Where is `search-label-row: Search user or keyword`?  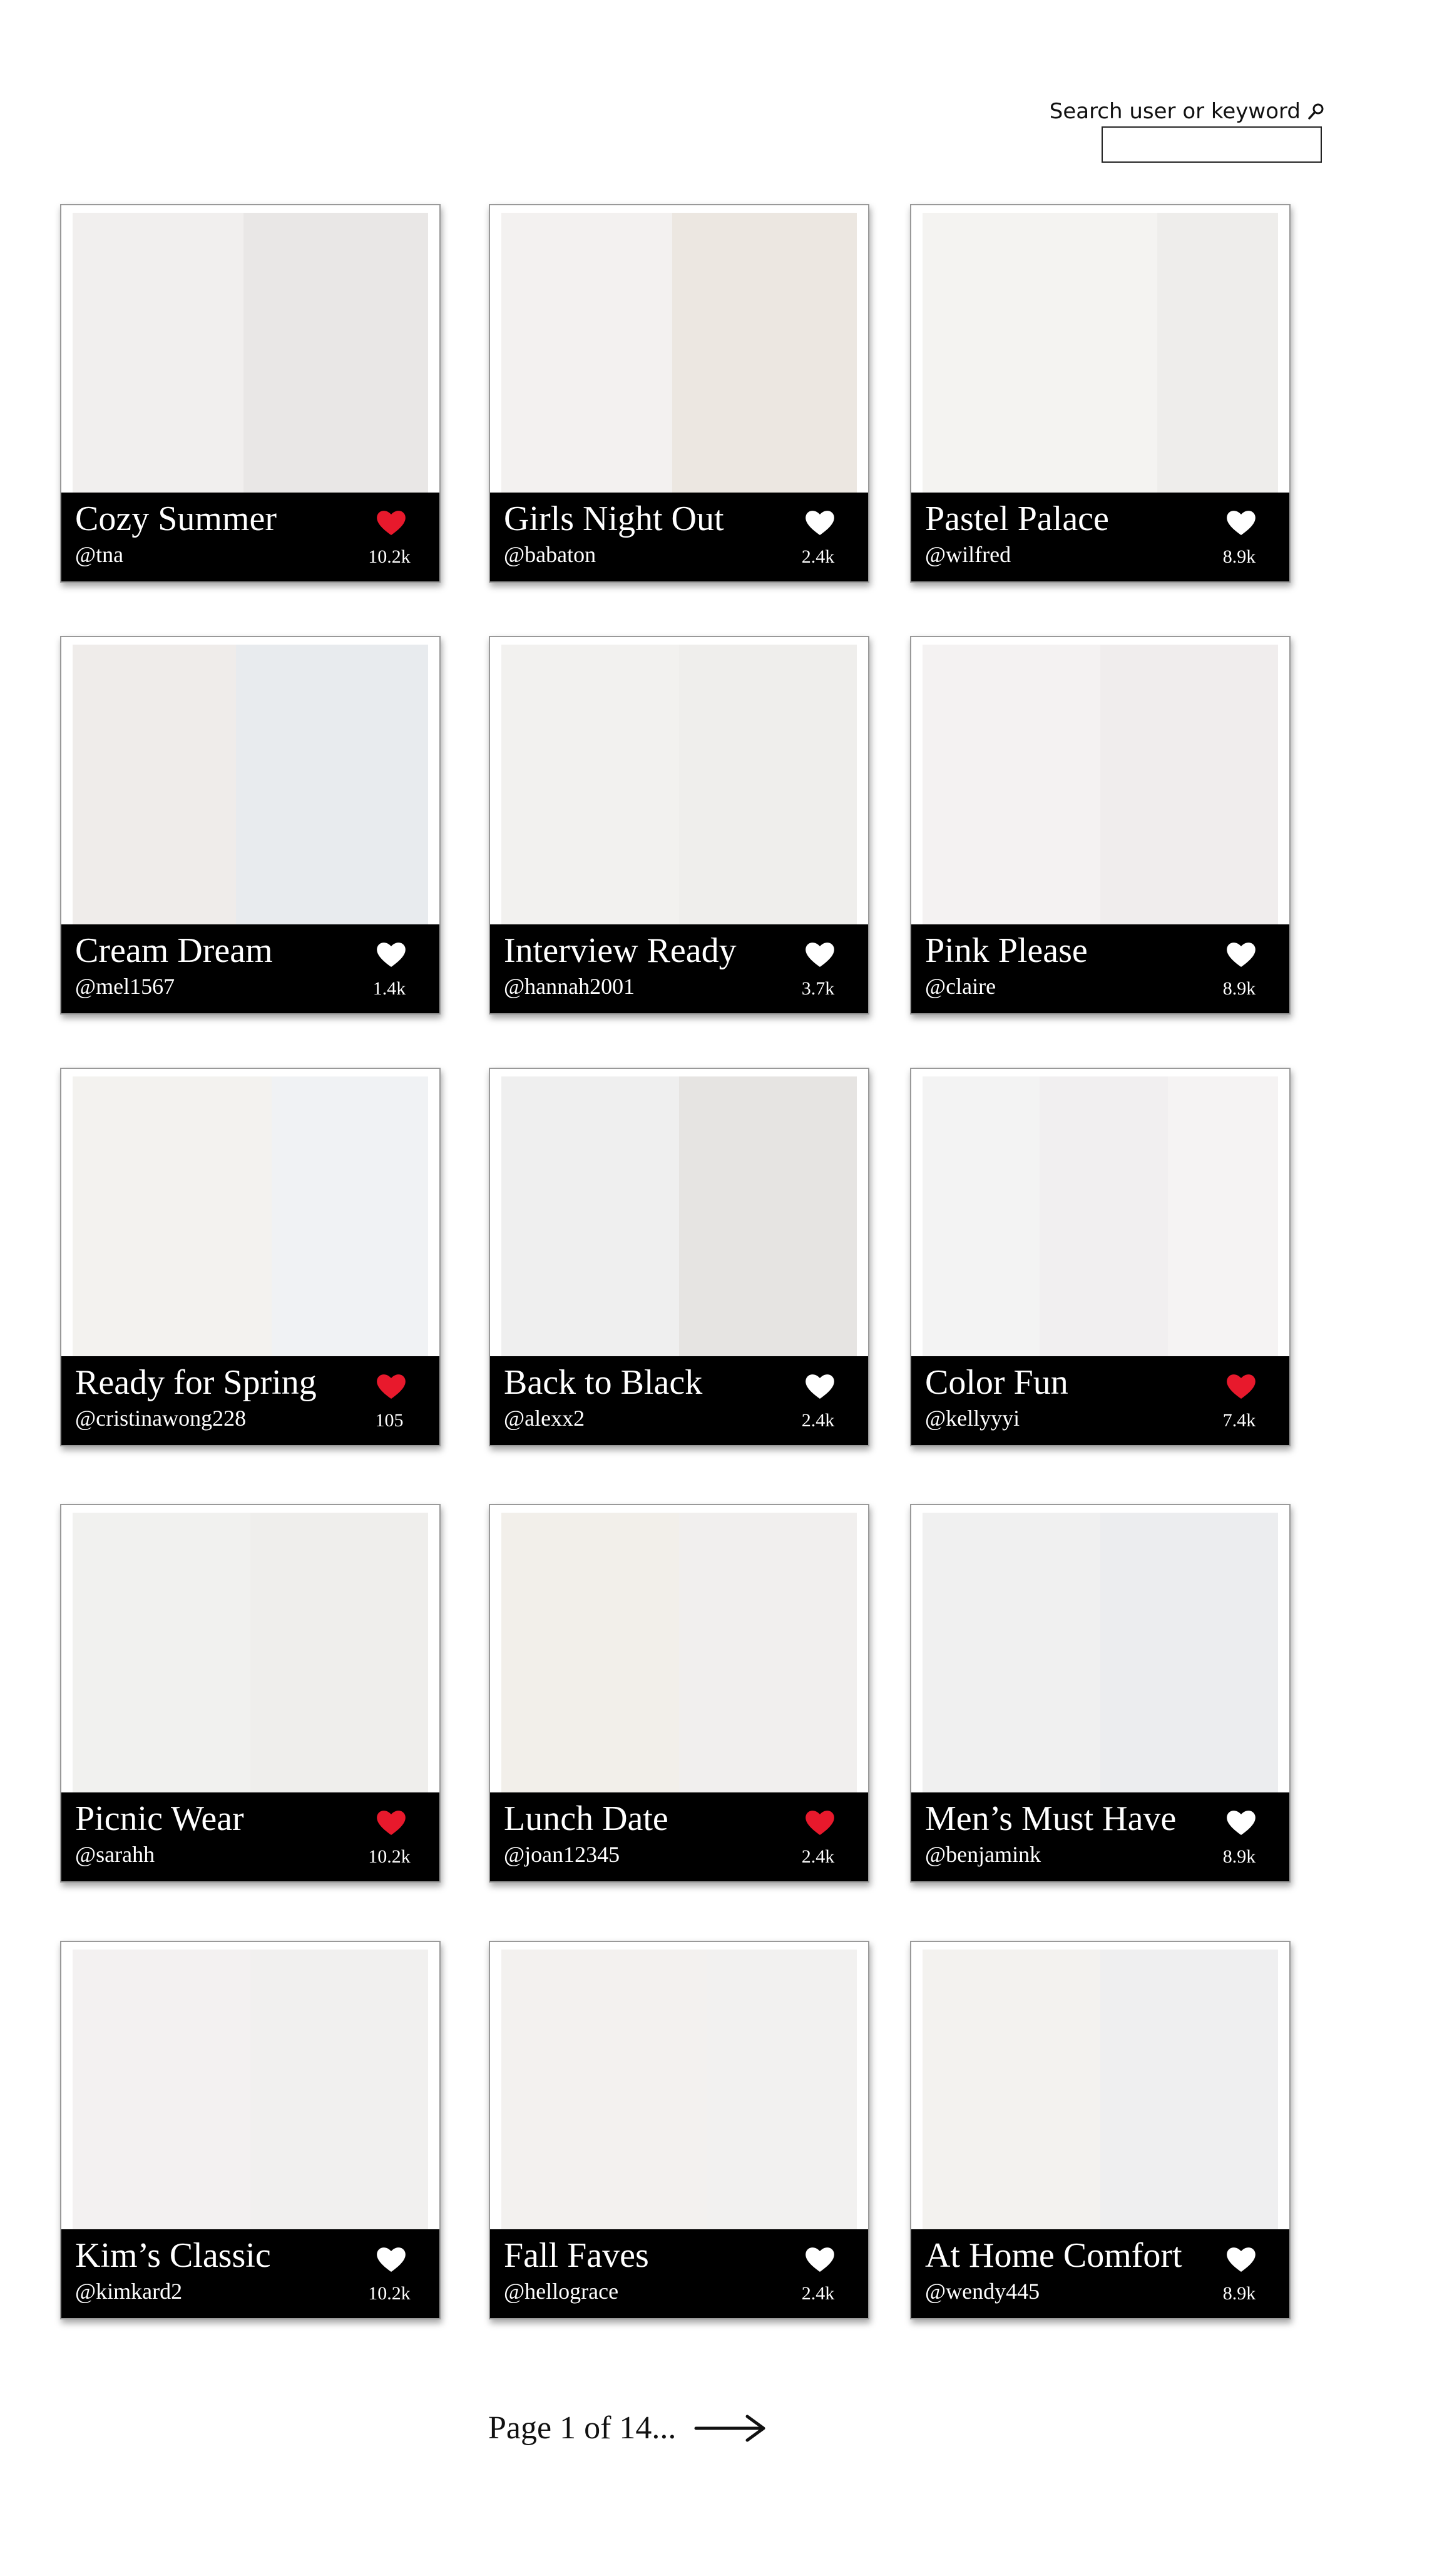 search-label-row: Search user or keyword is located at coordinates (1188, 112).